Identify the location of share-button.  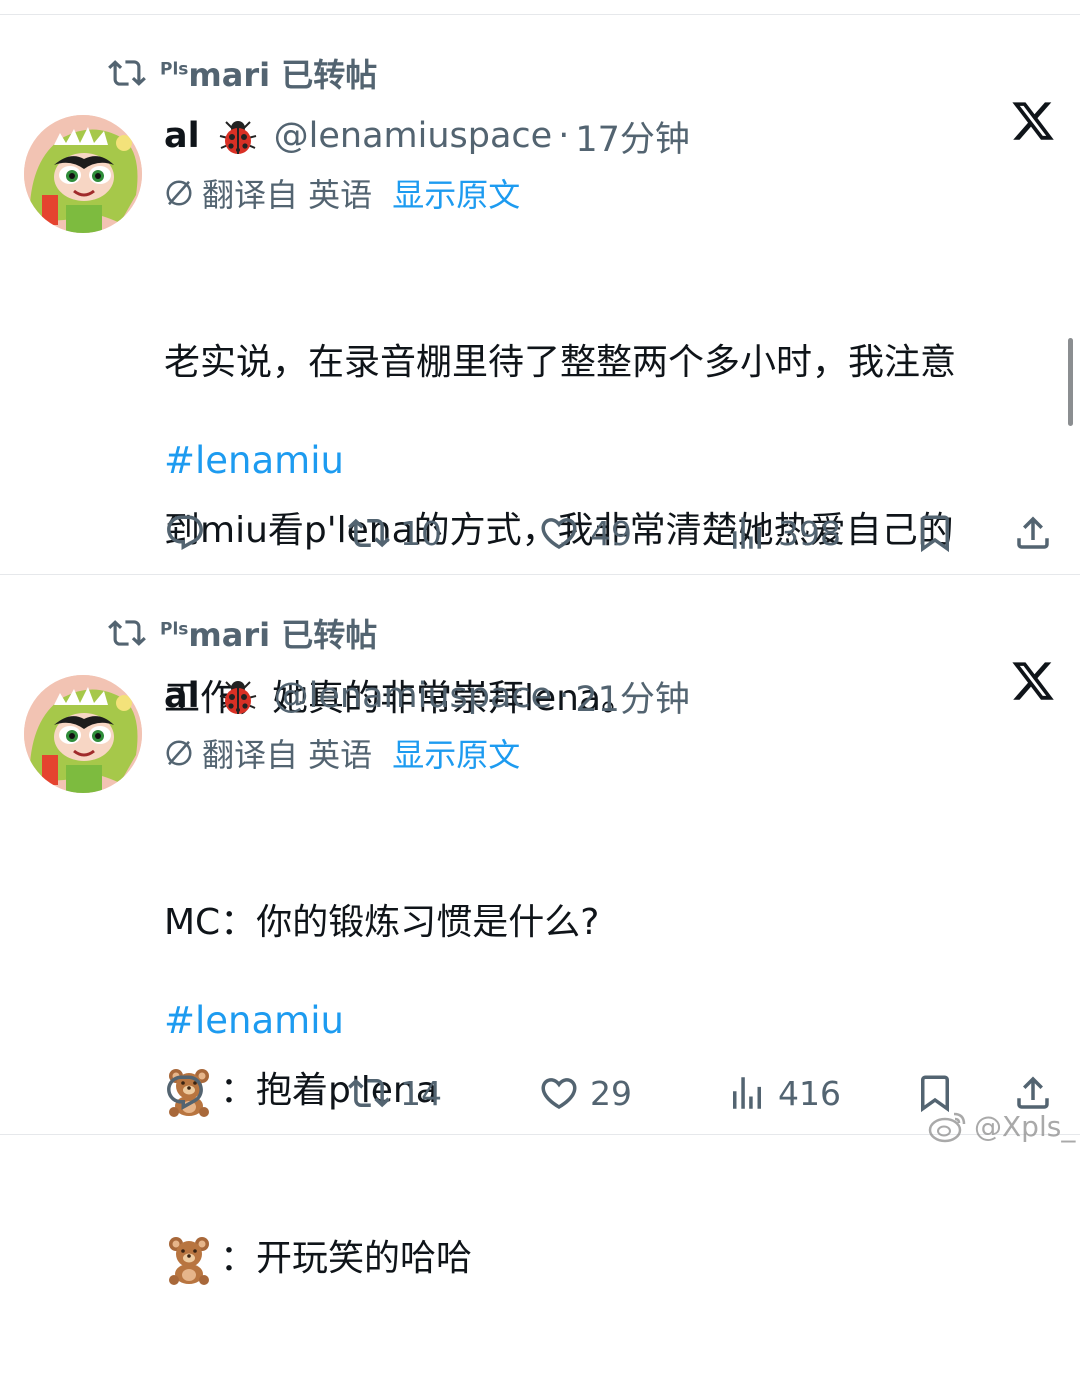
(1033, 533).